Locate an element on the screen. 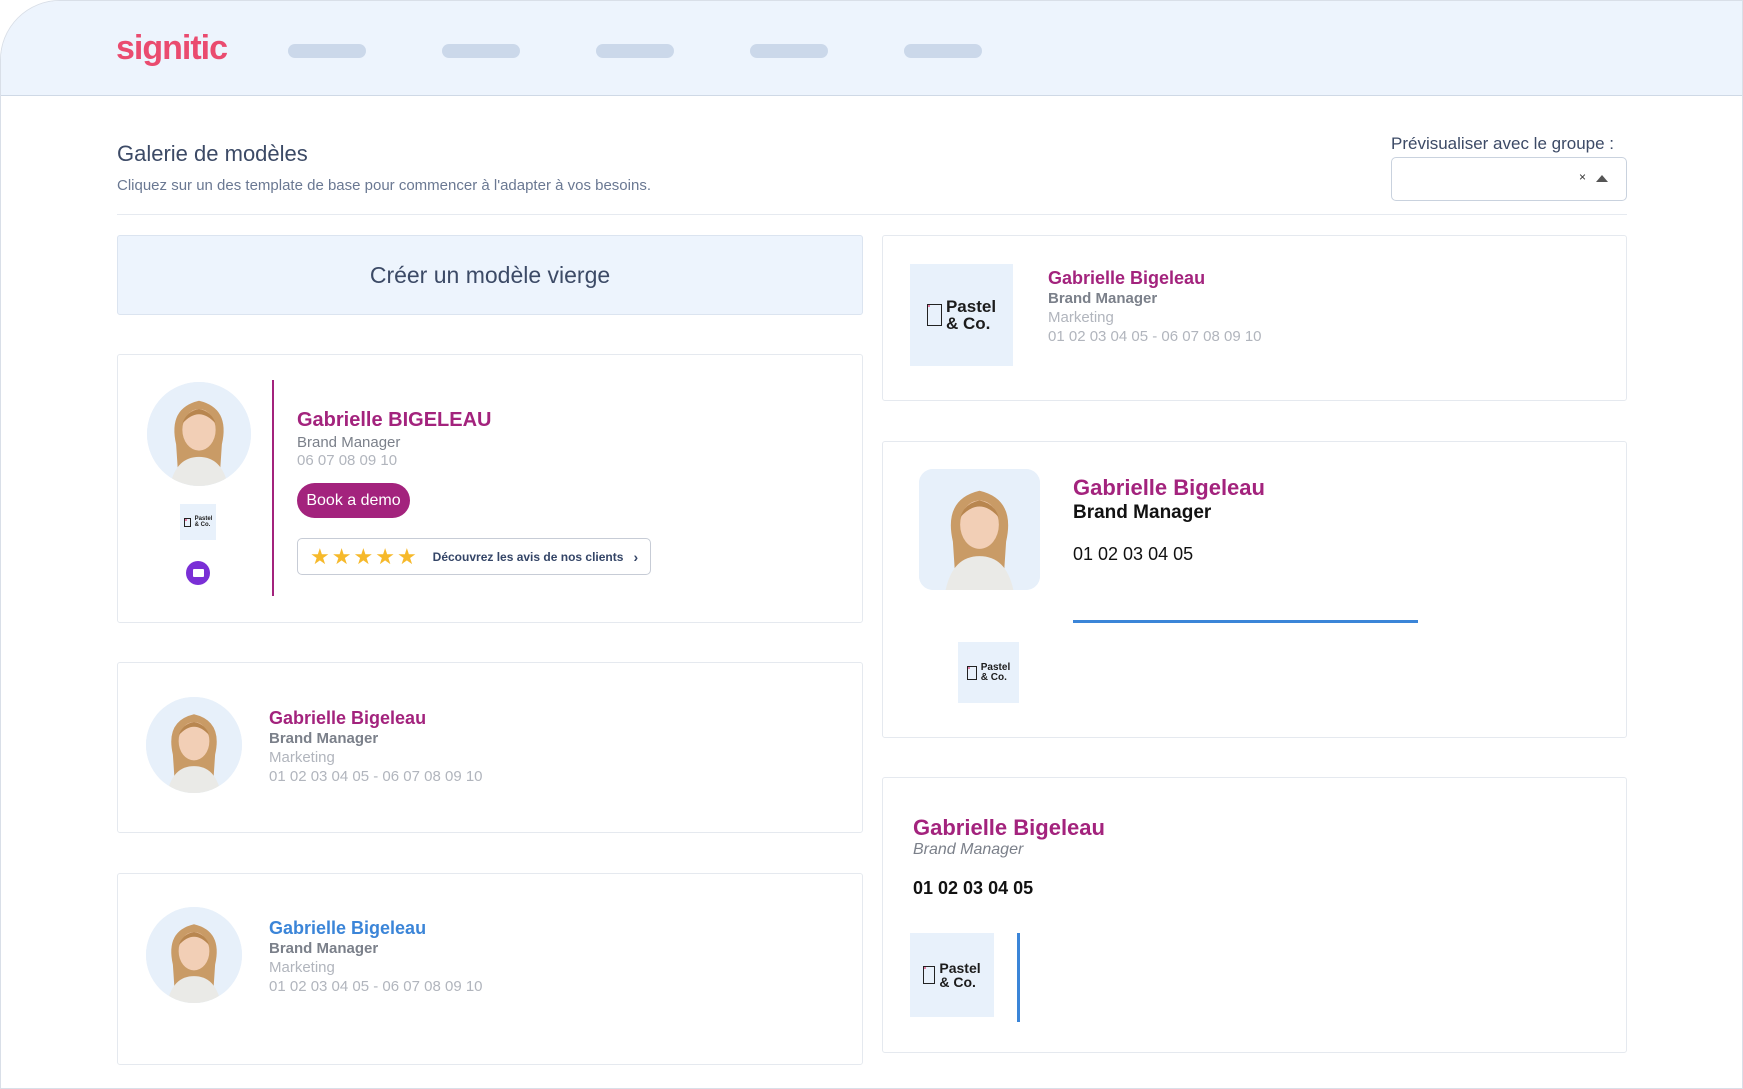 The image size is (1743, 1089). page-title: Galerie de modèles is located at coordinates (212, 153).